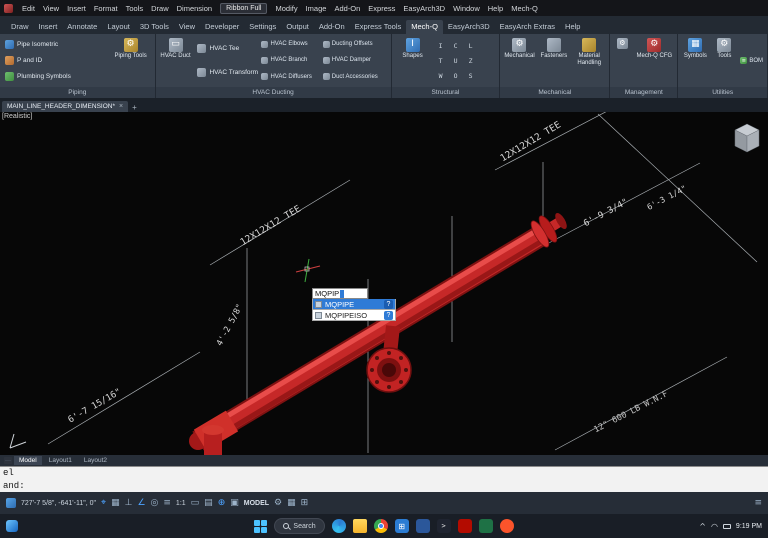  I want to click on hvac-damper-button: HVAC Damper, so click(355, 60).